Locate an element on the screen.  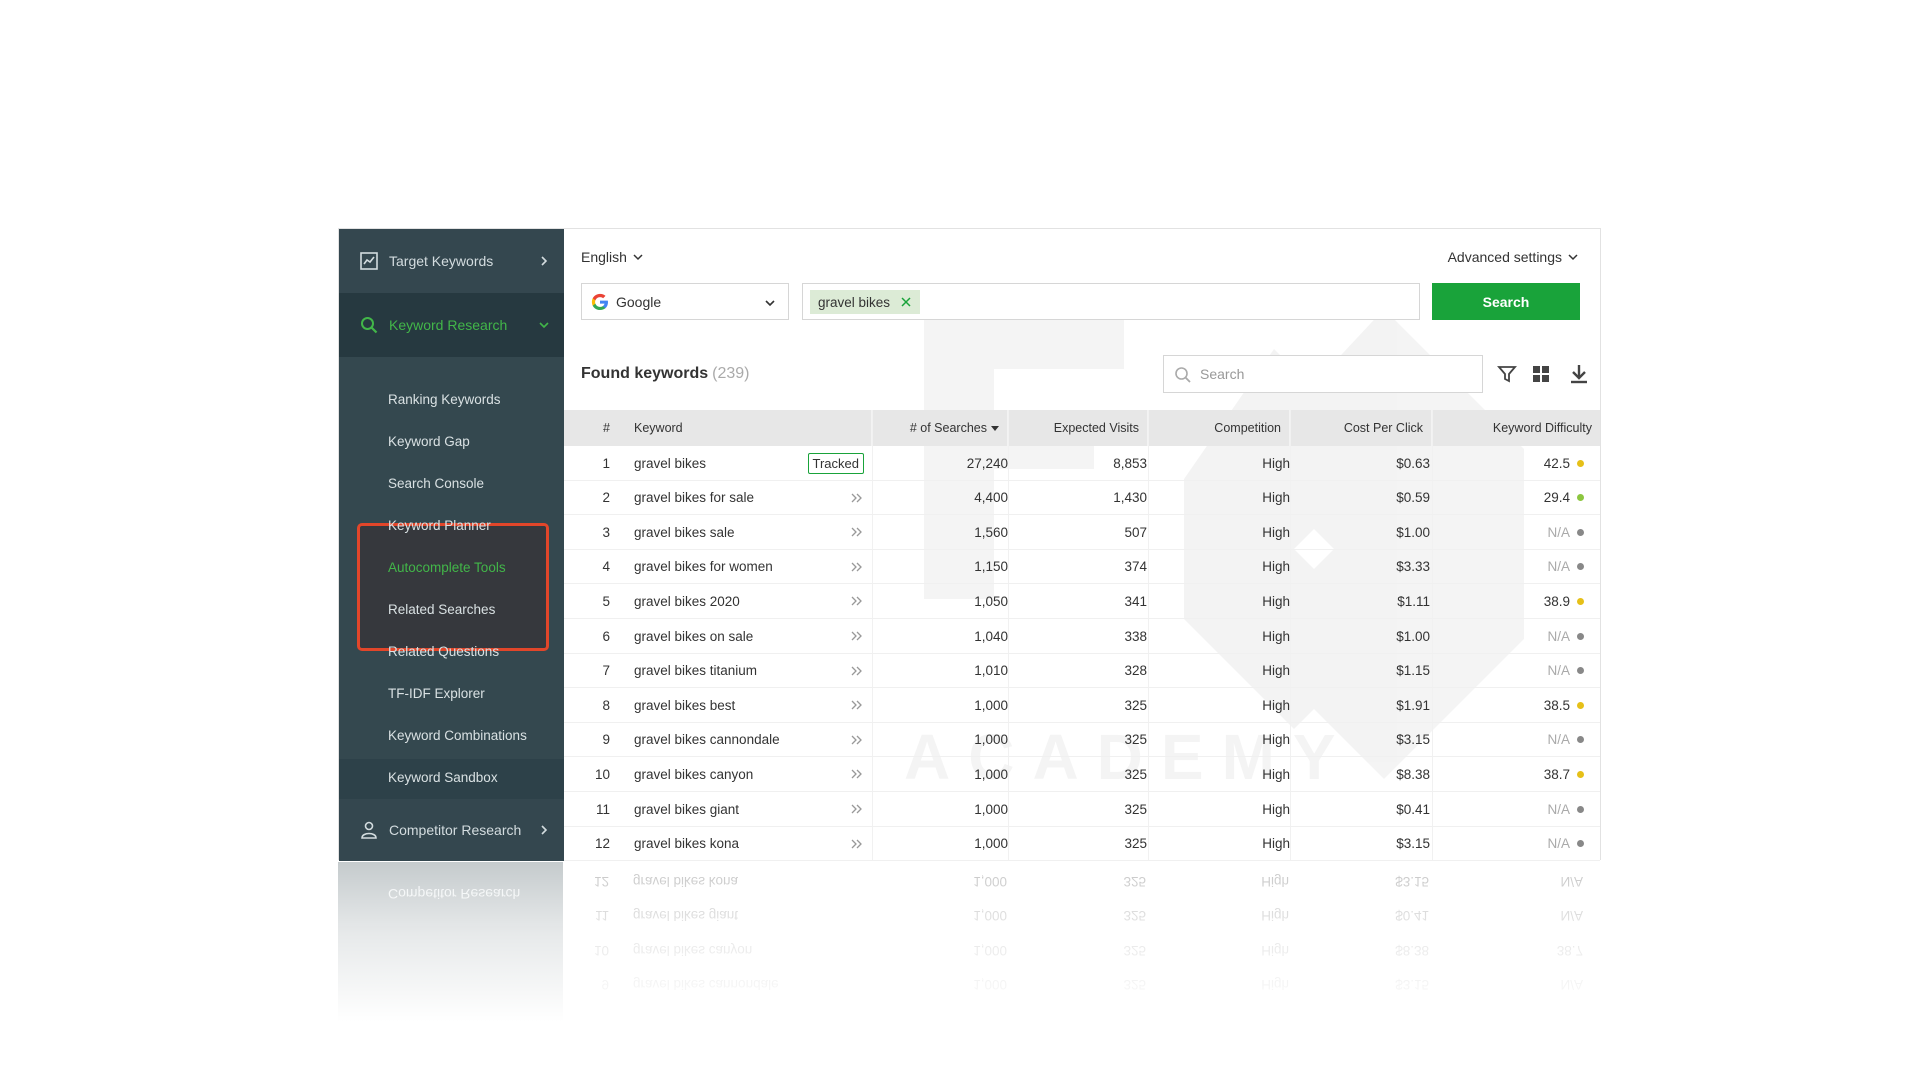
sidebar-item-keyword-sandbox: Keyword Sandbox is located at coordinates (476, 777).